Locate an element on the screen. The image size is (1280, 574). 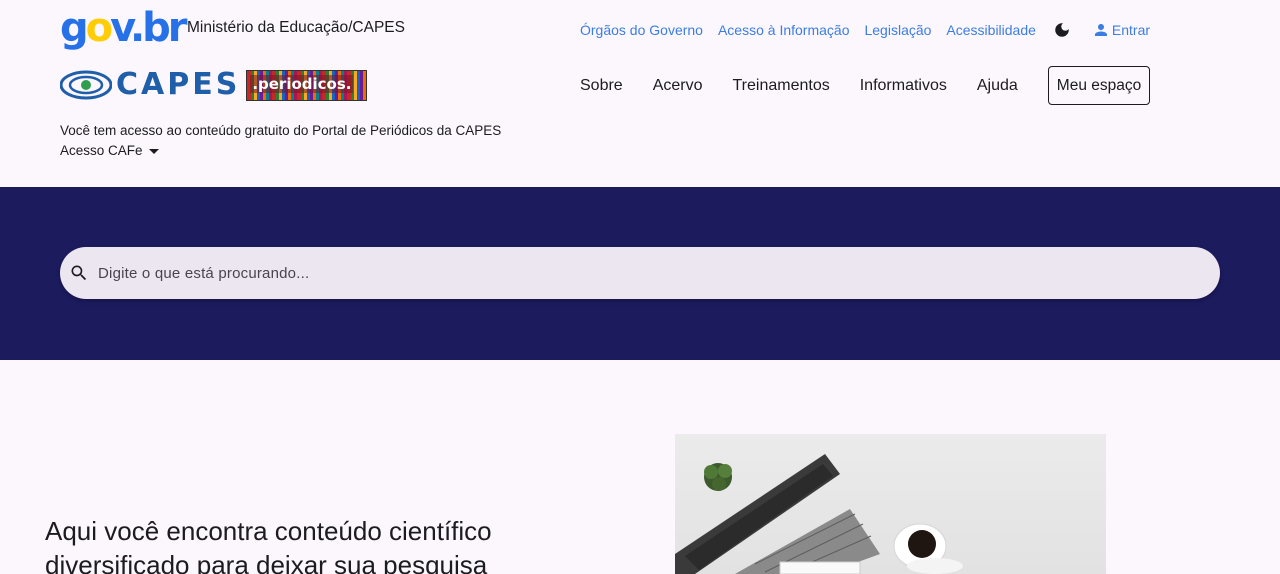
govbr-logo-text: gov.br is located at coordinates (123, 28).